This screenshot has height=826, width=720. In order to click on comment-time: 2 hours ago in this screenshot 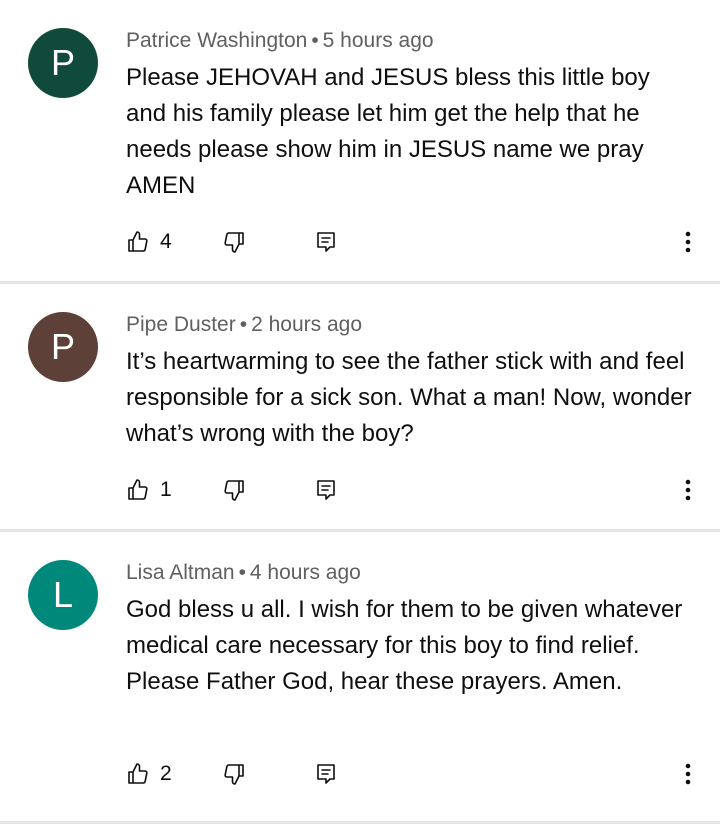, I will do `click(306, 324)`.